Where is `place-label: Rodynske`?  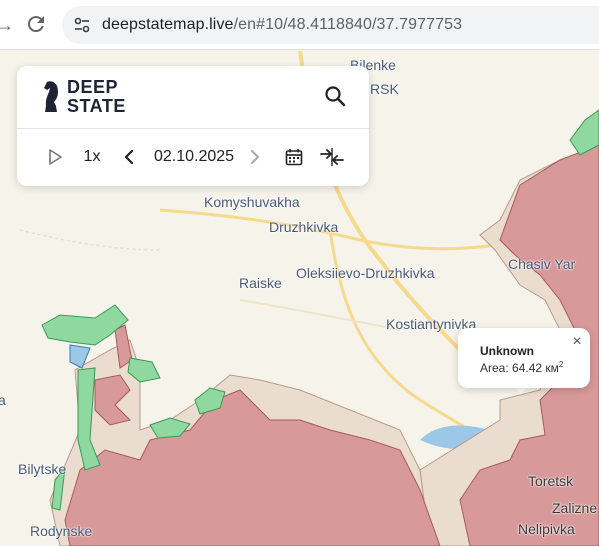 place-label: Rodynske is located at coordinates (61, 531).